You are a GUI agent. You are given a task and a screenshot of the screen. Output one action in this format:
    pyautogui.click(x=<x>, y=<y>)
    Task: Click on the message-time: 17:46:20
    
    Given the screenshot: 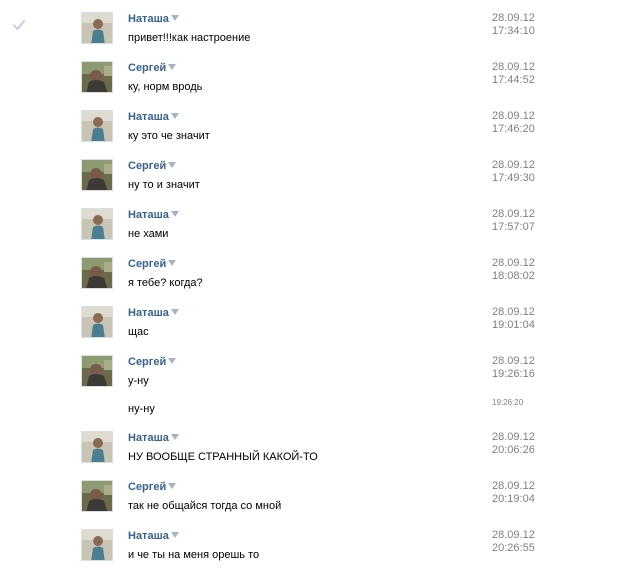 What is the action you would take?
    pyautogui.click(x=513, y=129)
    